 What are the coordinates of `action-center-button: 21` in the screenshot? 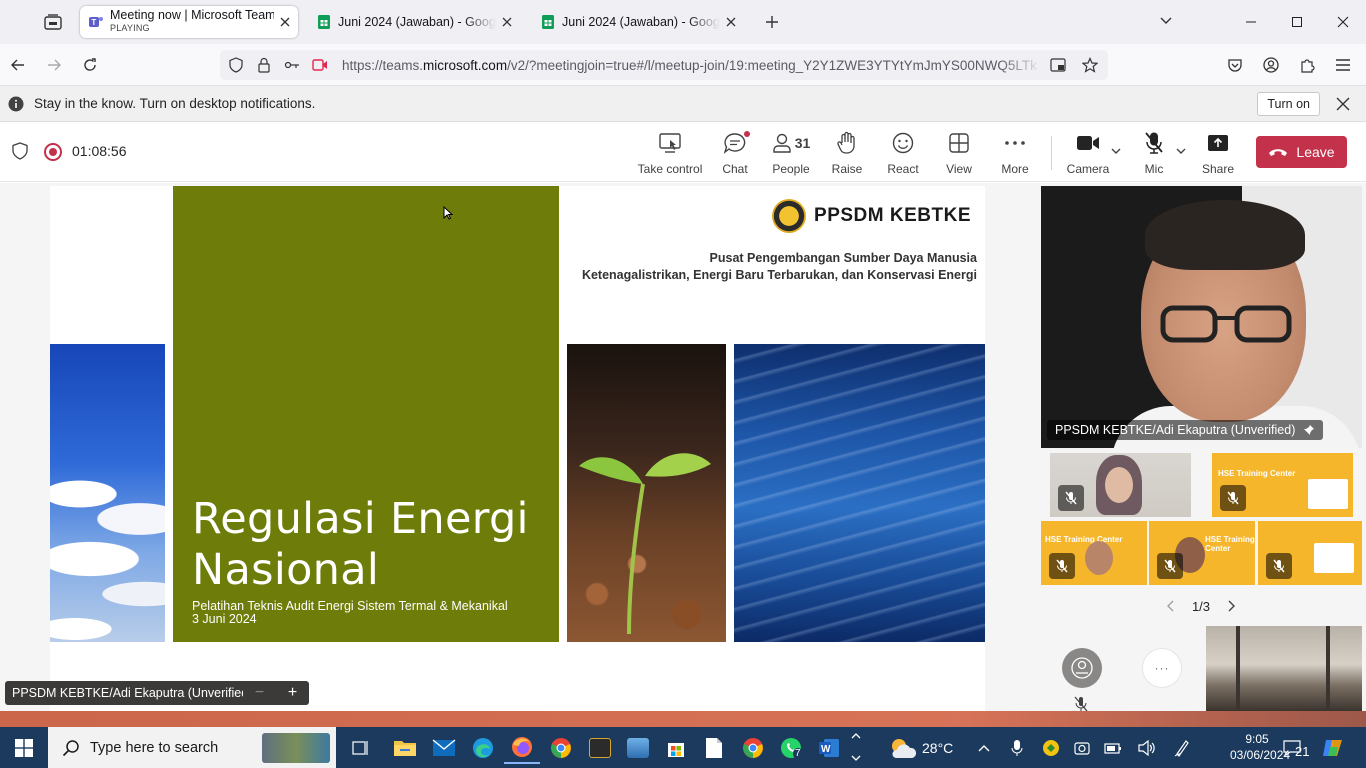 It's located at (1296, 747).